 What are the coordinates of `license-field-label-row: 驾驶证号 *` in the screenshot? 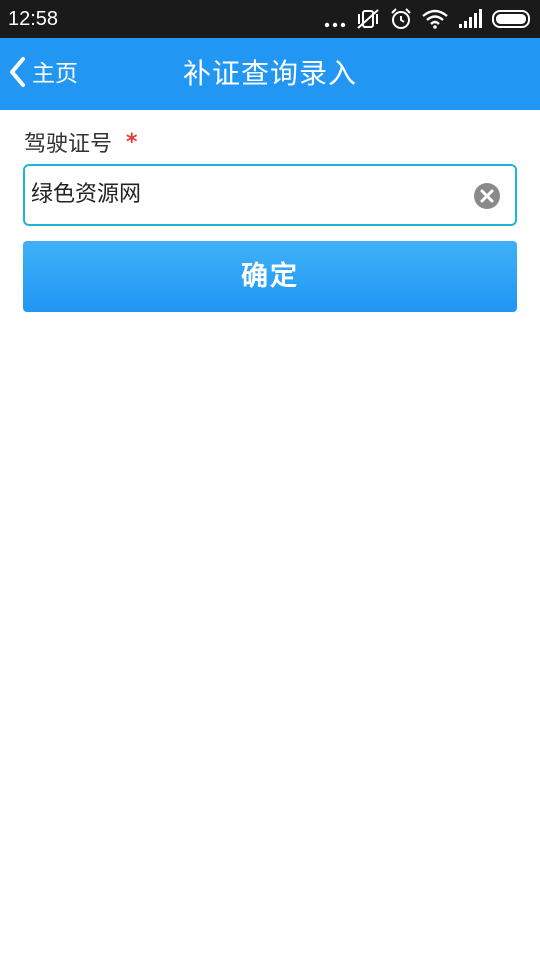 It's located at (81, 142).